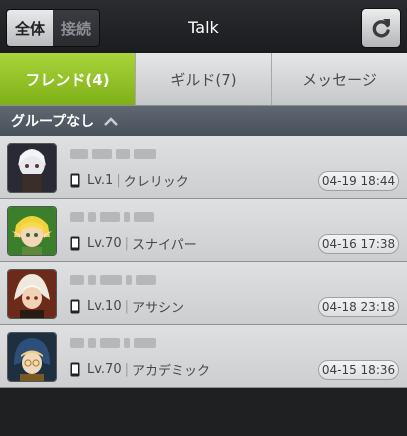 Image resolution: width=407 pixels, height=436 pixels. I want to click on refresh-icon, so click(381, 28).